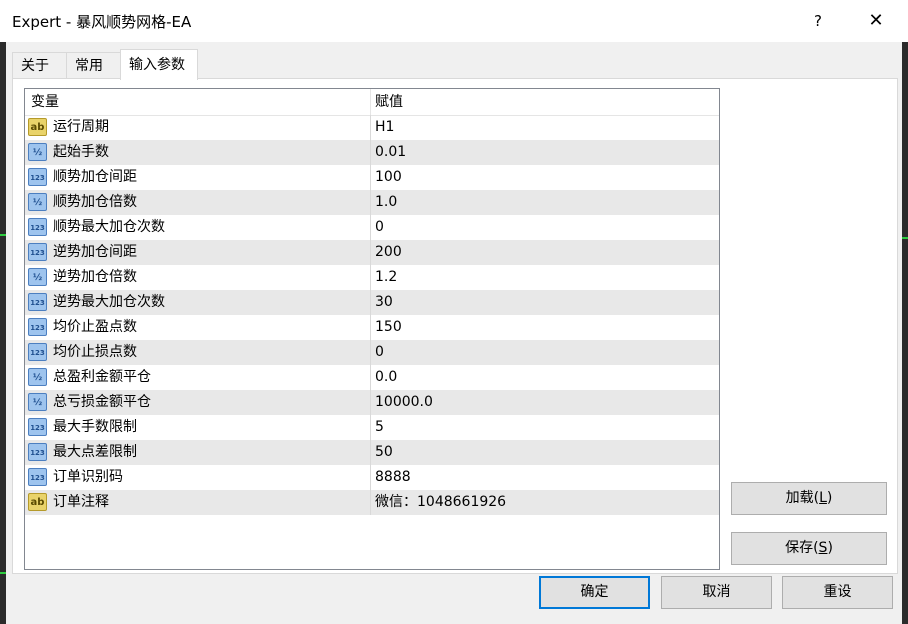 The width and height of the screenshot is (908, 624). What do you see at coordinates (88, 477) in the screenshot?
I see `parameter-name: 订单识别码` at bounding box center [88, 477].